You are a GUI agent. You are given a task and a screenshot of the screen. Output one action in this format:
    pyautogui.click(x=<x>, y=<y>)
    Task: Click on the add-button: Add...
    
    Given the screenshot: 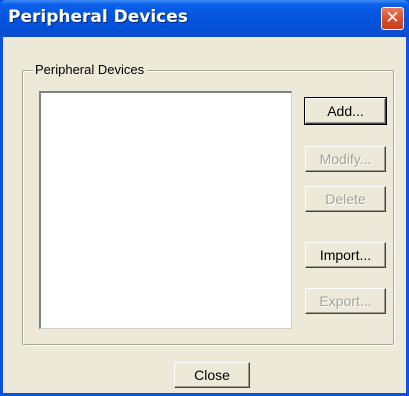 What is the action you would take?
    pyautogui.click(x=345, y=111)
    